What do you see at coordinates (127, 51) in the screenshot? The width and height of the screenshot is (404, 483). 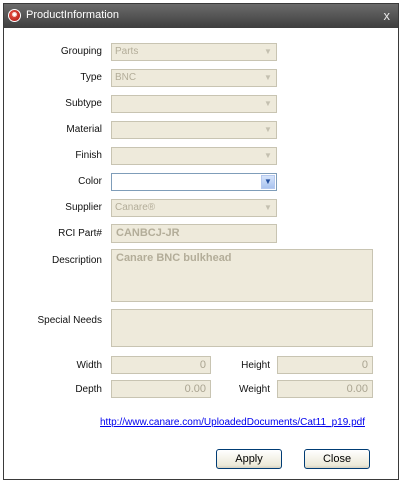 I see `grouping-value: Parts` at bounding box center [127, 51].